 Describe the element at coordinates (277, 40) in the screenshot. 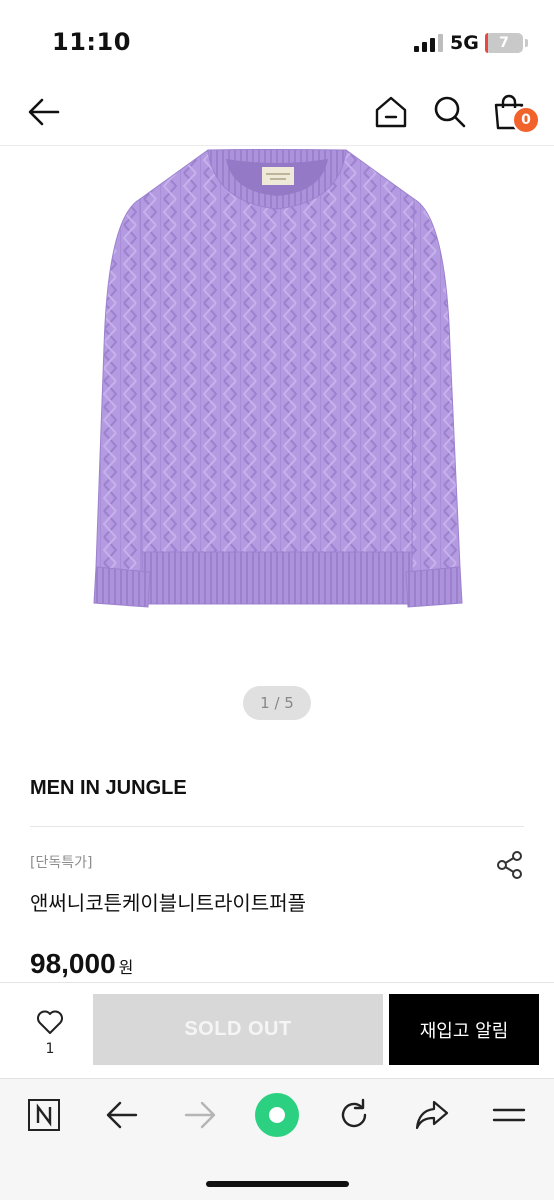

I see `status-bar: 11:10 5G 7` at that location.